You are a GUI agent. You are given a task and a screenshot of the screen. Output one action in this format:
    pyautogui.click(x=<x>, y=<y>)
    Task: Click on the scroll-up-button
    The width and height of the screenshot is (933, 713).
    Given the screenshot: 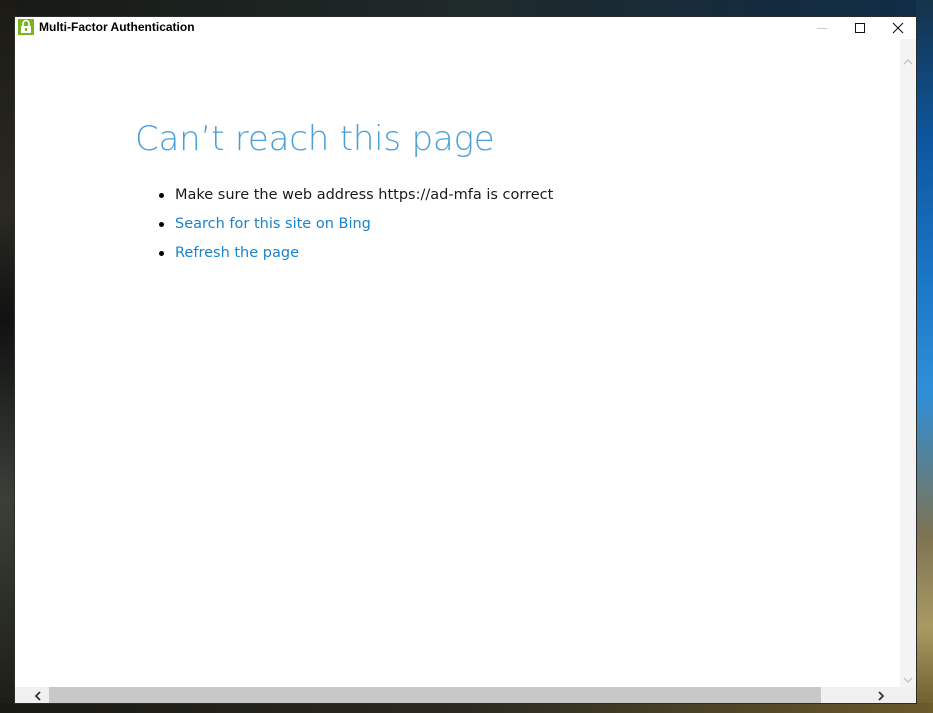 What is the action you would take?
    pyautogui.click(x=908, y=60)
    